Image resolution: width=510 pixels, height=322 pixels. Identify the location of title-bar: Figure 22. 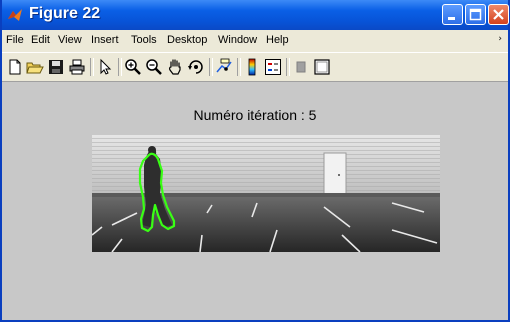
(255, 15).